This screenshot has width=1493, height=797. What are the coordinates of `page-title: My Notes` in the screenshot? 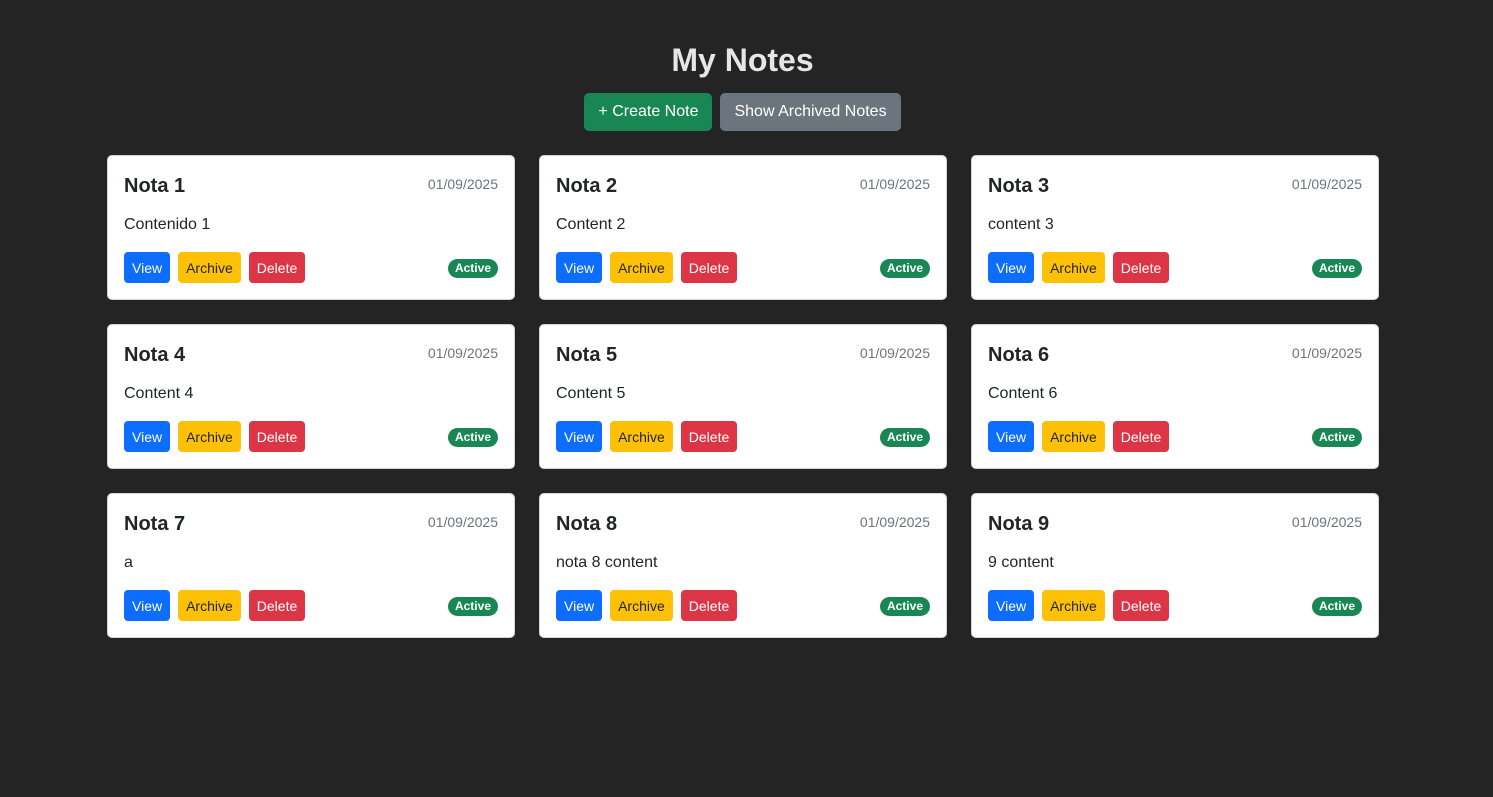 It's located at (742, 60).